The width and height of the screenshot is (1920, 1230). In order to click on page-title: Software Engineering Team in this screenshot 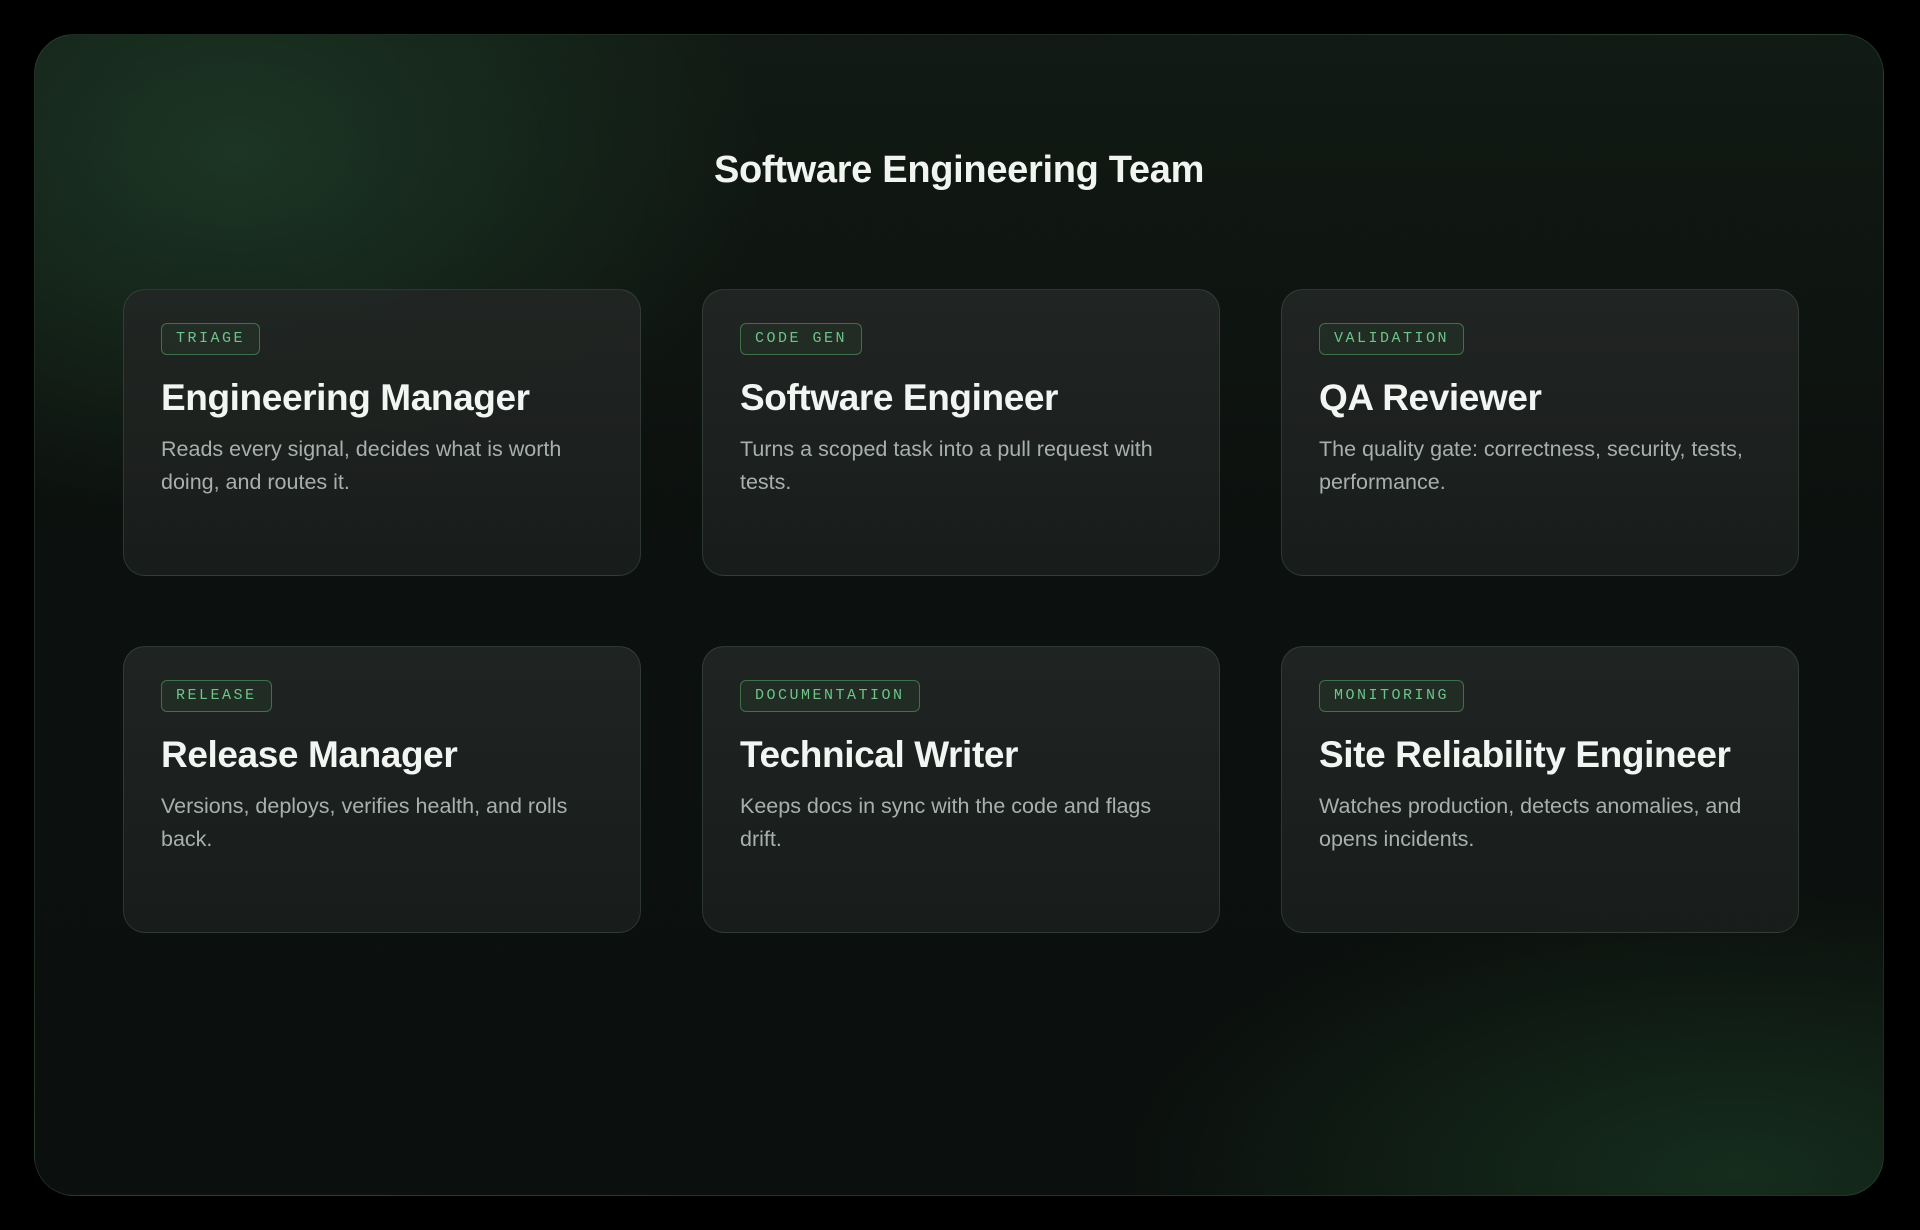, I will do `click(959, 170)`.